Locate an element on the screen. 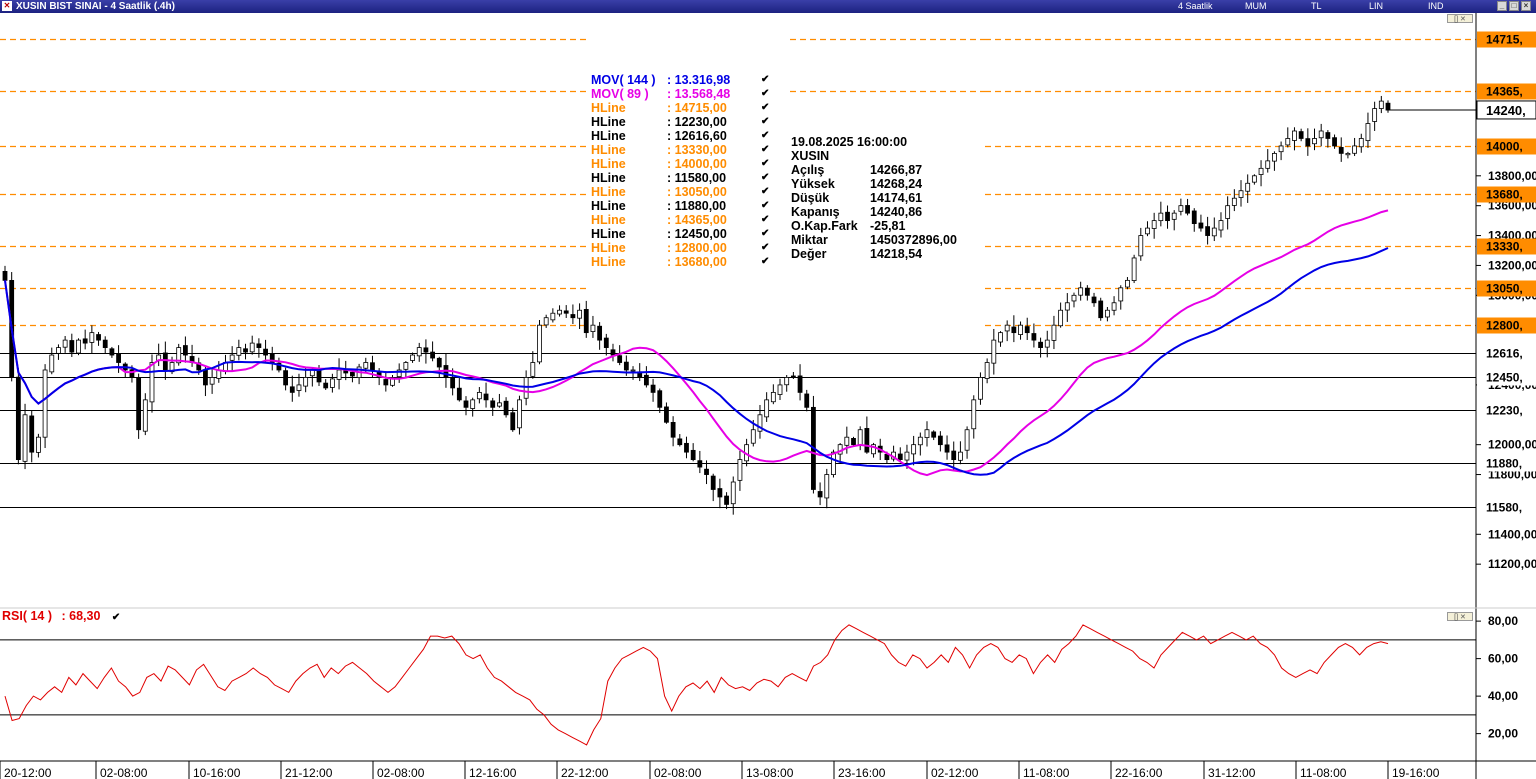 This screenshot has width=1536, height=779. info-key: Miktar is located at coordinates (809, 240).